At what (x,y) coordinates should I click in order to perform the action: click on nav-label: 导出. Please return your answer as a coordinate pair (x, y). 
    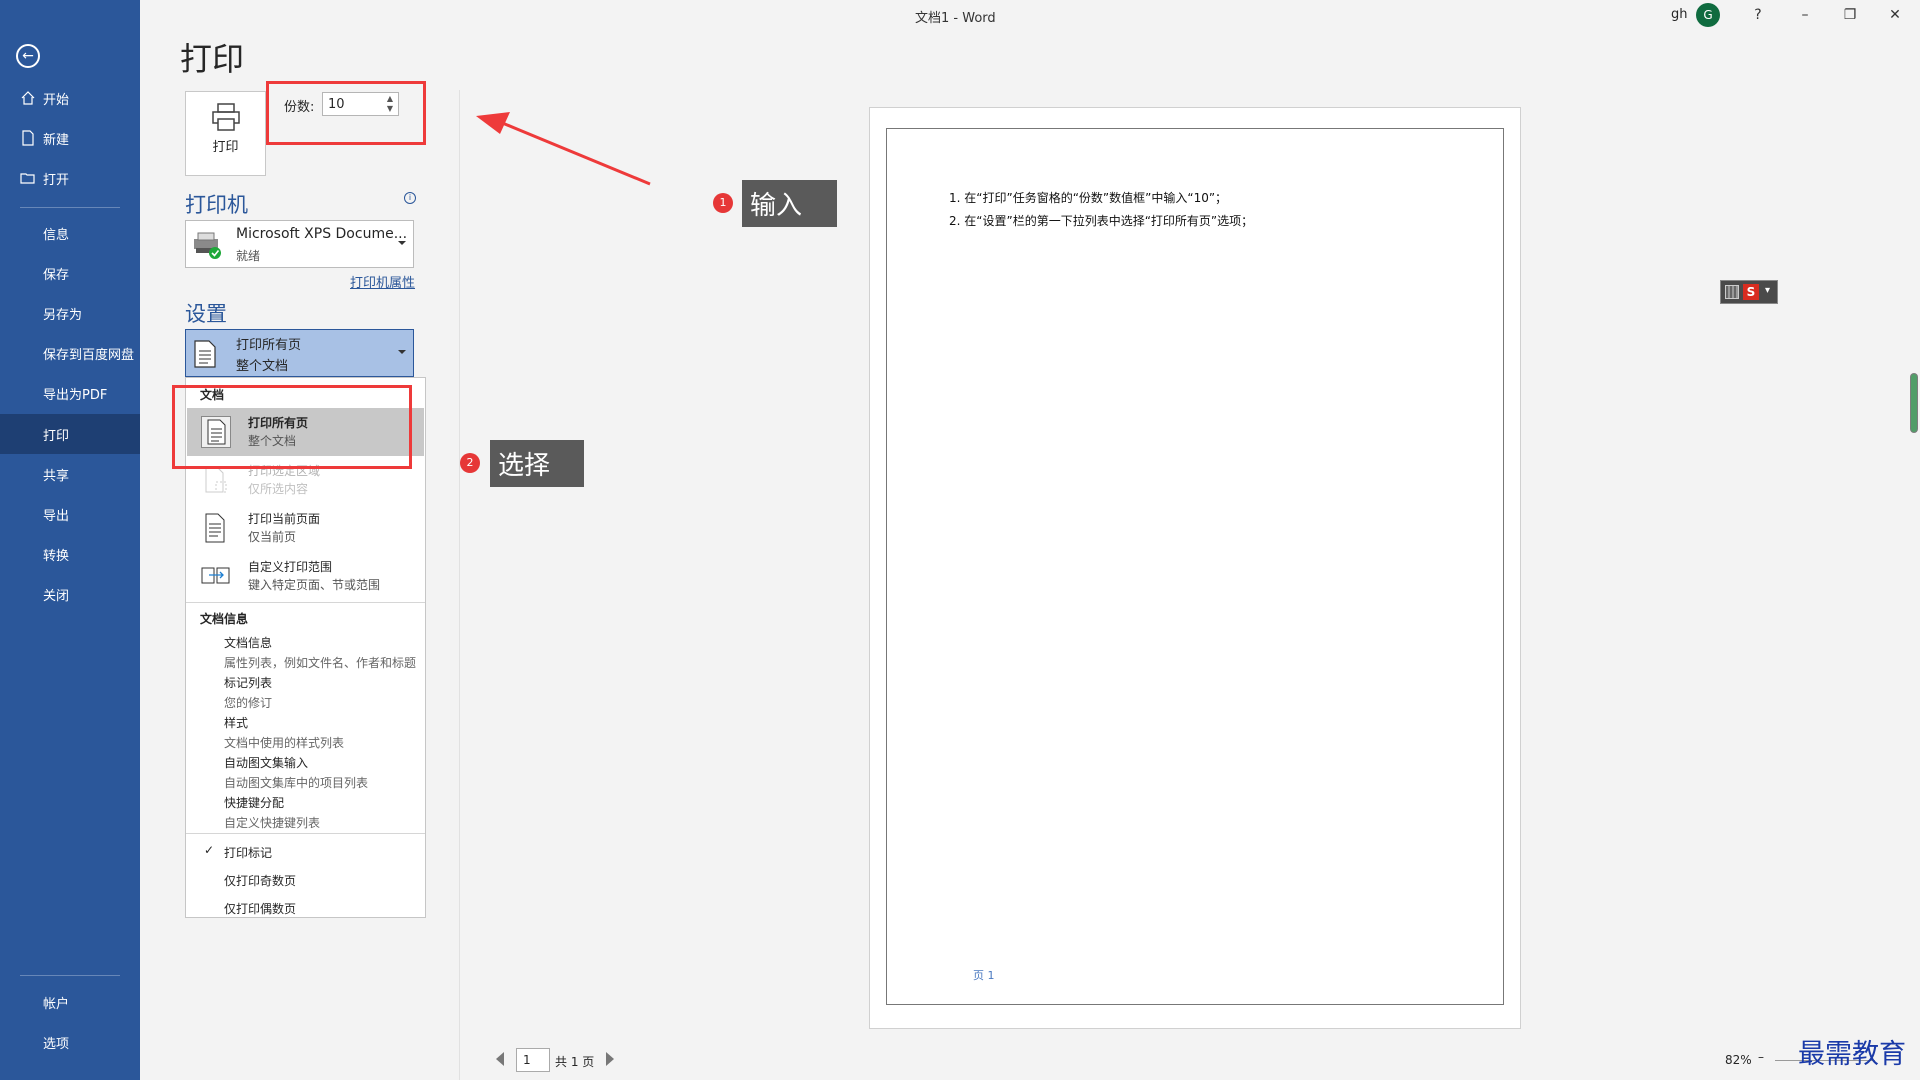
    Looking at the image, I should click on (56, 516).